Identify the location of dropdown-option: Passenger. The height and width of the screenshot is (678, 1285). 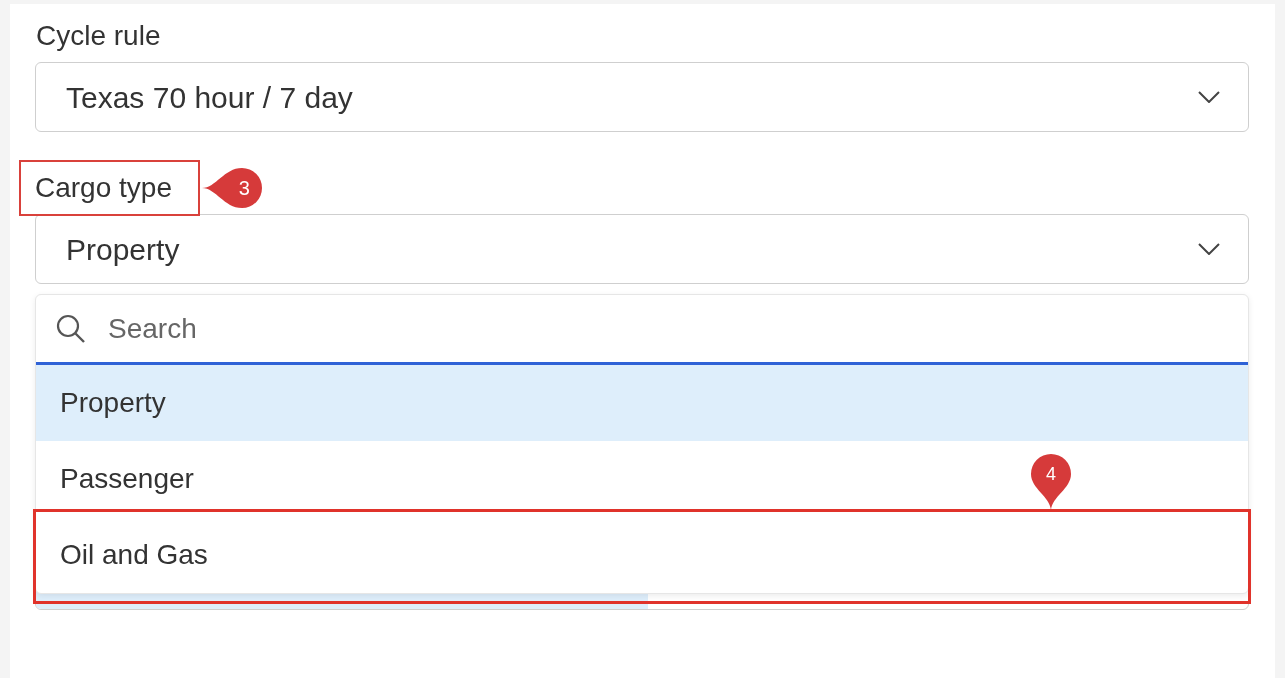
(127, 479).